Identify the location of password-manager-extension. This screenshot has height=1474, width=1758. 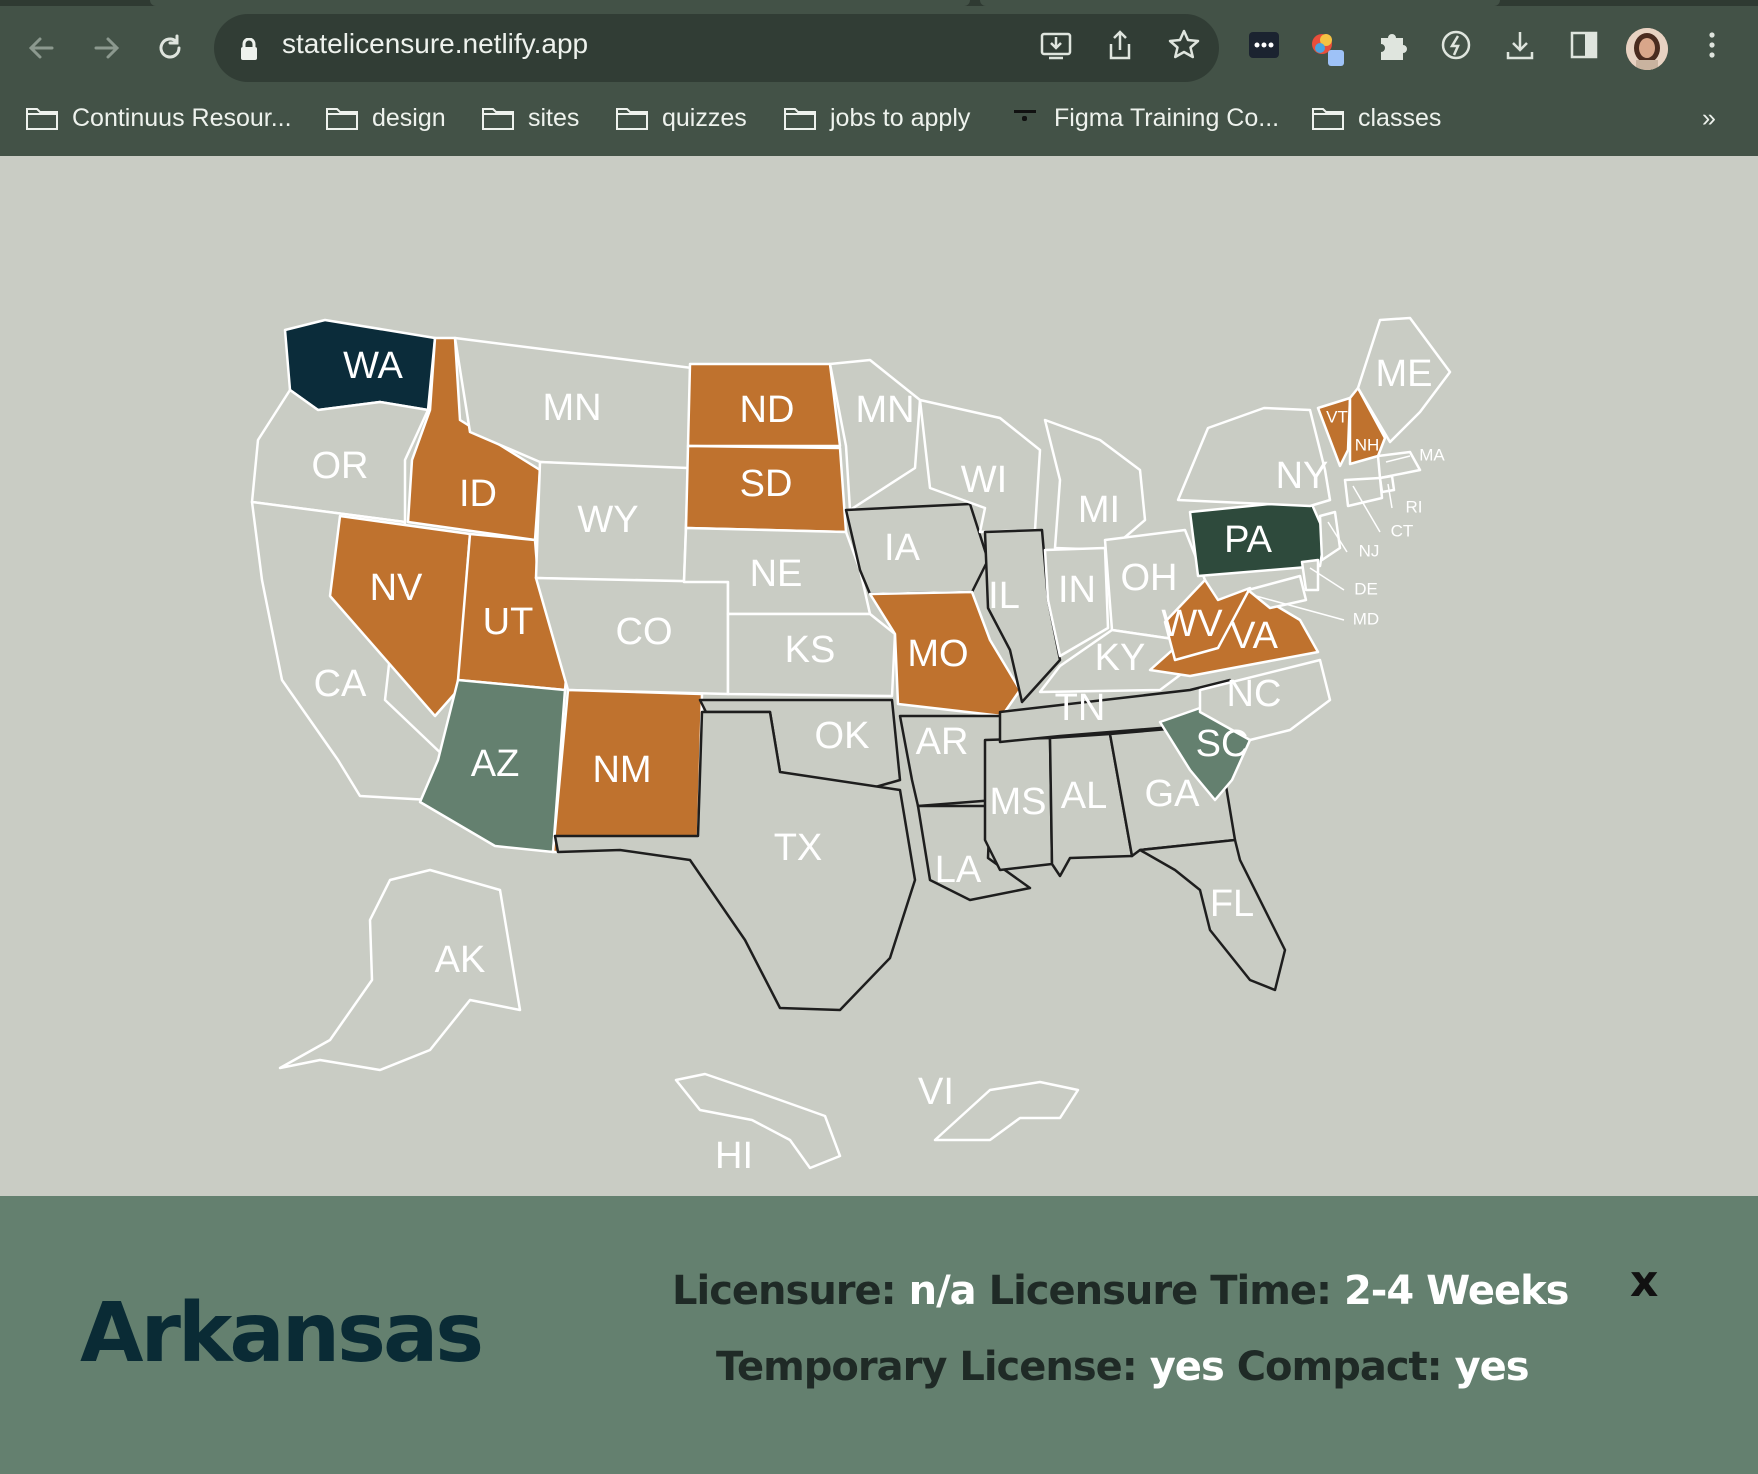
(1264, 48).